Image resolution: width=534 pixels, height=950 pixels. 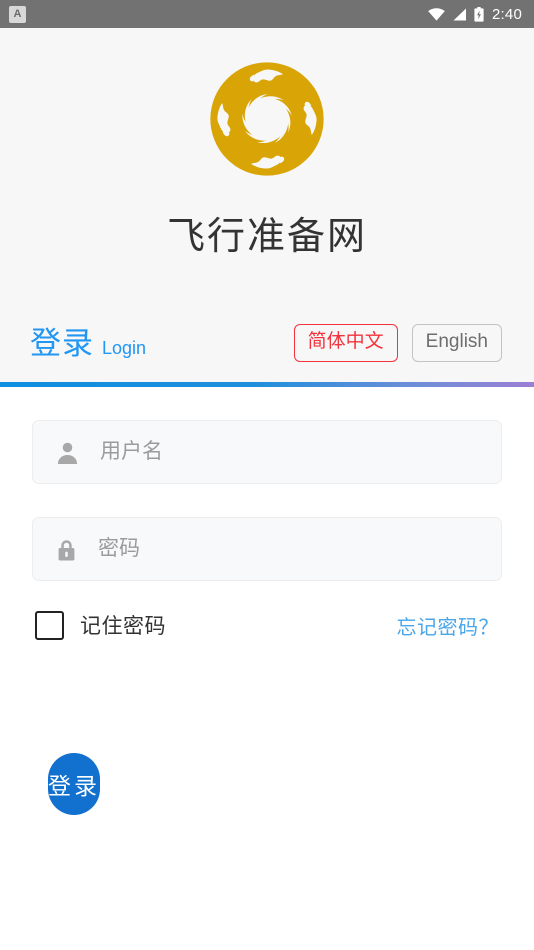 What do you see at coordinates (436, 14) in the screenshot?
I see `wifi-icon` at bounding box center [436, 14].